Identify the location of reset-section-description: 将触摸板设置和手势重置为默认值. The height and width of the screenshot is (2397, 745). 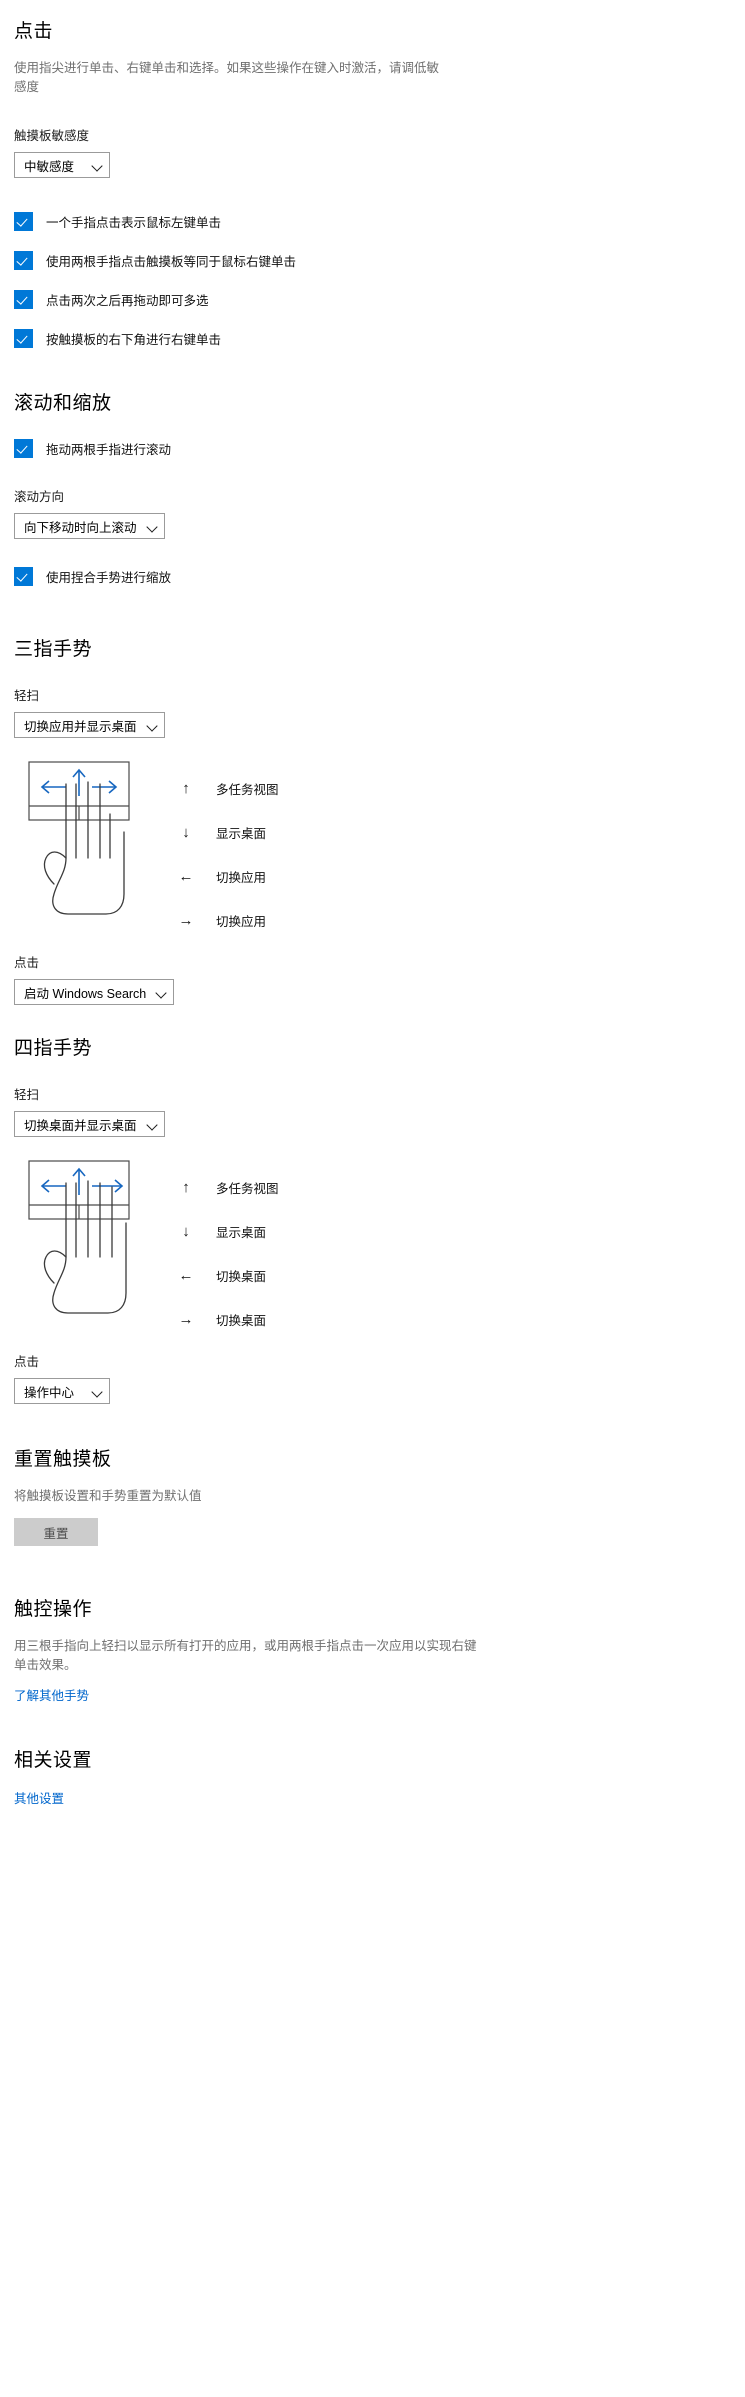
(108, 1496).